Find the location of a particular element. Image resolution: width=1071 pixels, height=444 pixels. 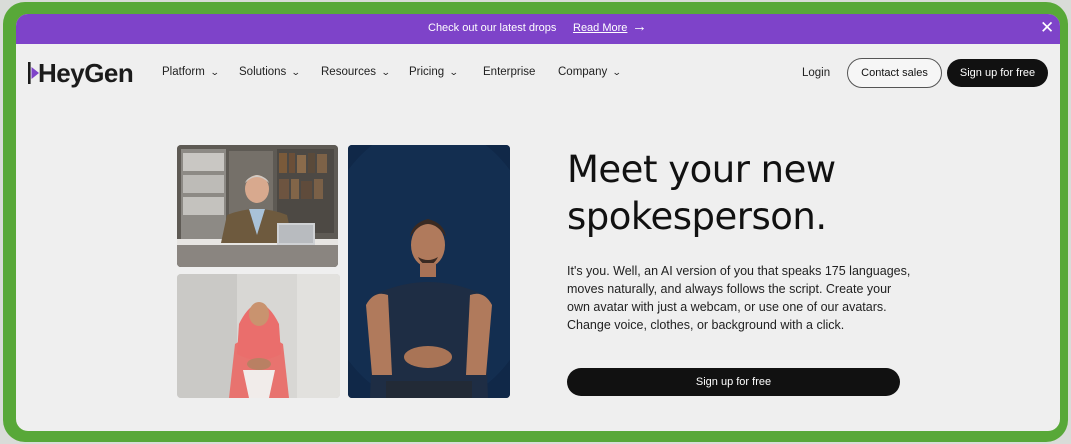

nav-label: Resources is located at coordinates (348, 72).